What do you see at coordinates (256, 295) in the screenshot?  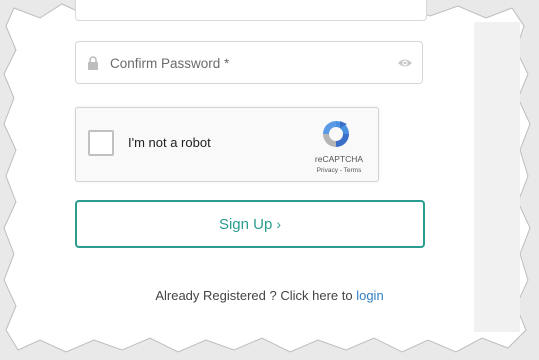 I see `already-registered-text: Already Registered ? Click here to` at bounding box center [256, 295].